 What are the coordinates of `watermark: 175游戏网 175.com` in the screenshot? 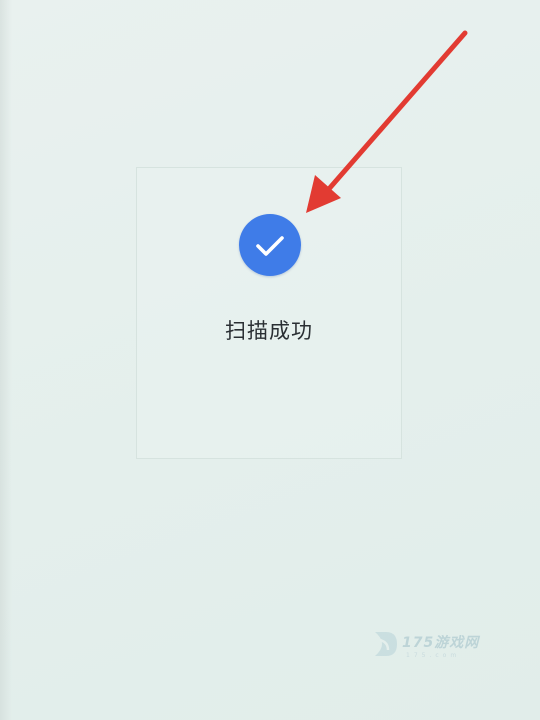 It's located at (437, 644).